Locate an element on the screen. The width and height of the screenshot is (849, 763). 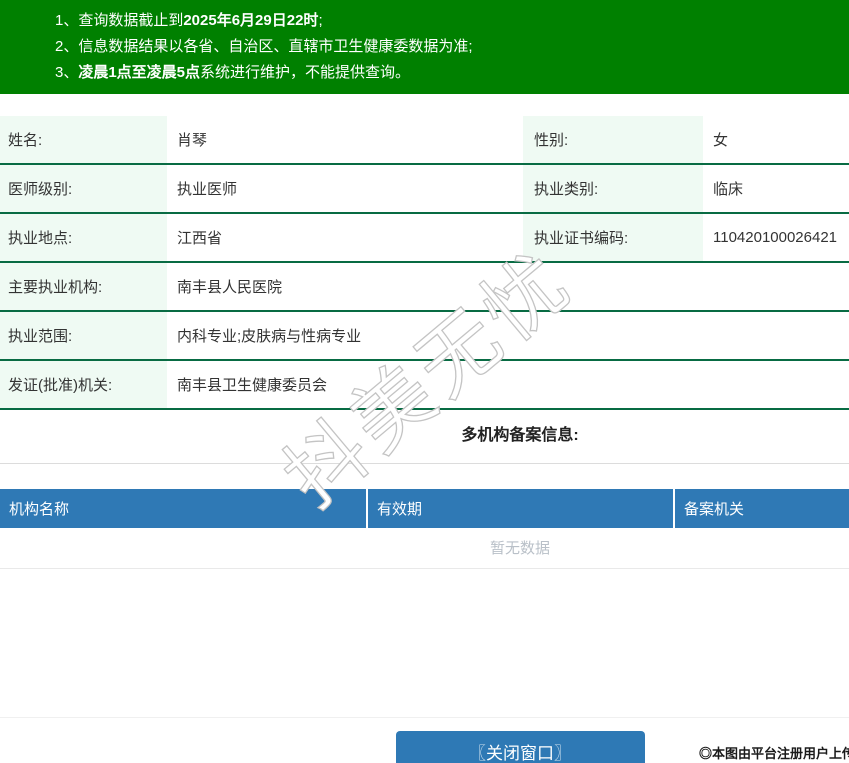
notice-3-tail: 系统进行维护，不能提供查询。 is located at coordinates (305, 72).